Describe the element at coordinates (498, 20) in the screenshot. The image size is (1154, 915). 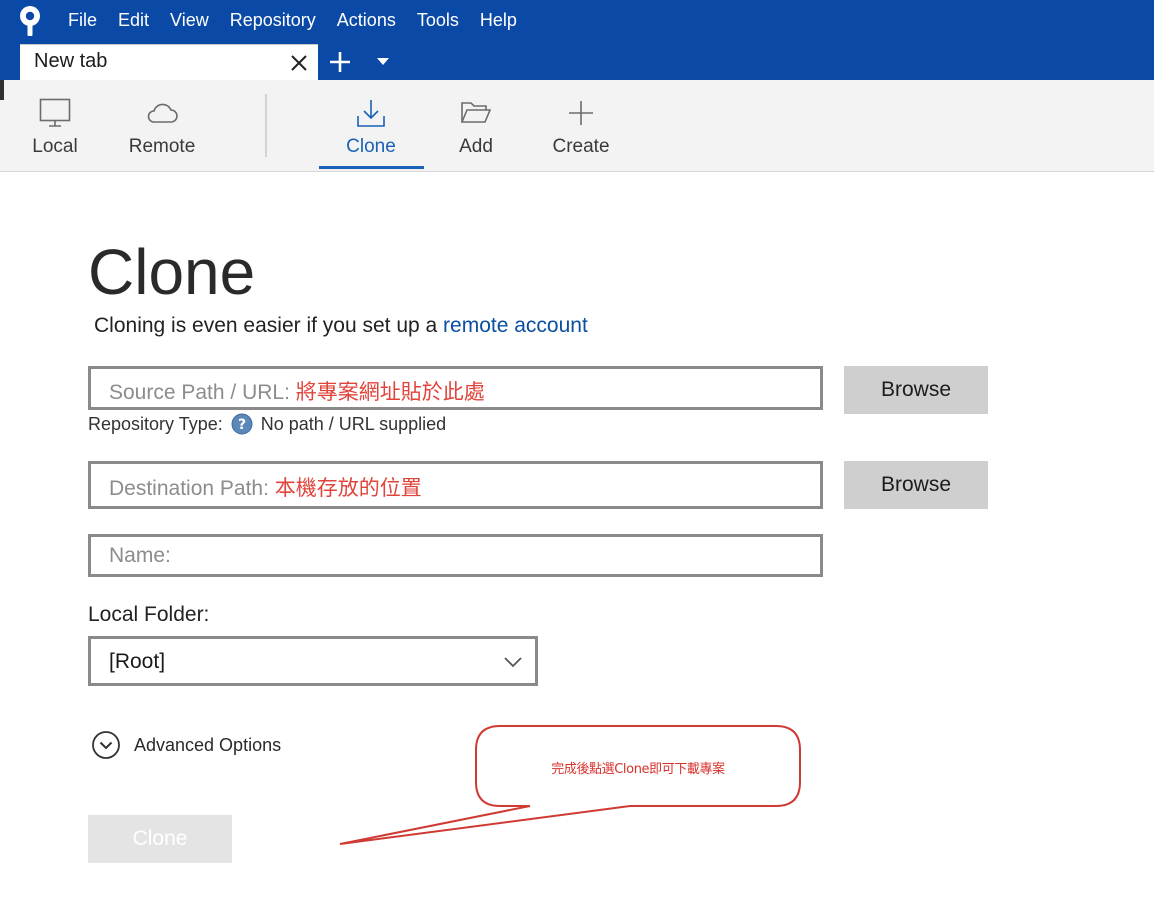
I see `menu-help: Help` at that location.